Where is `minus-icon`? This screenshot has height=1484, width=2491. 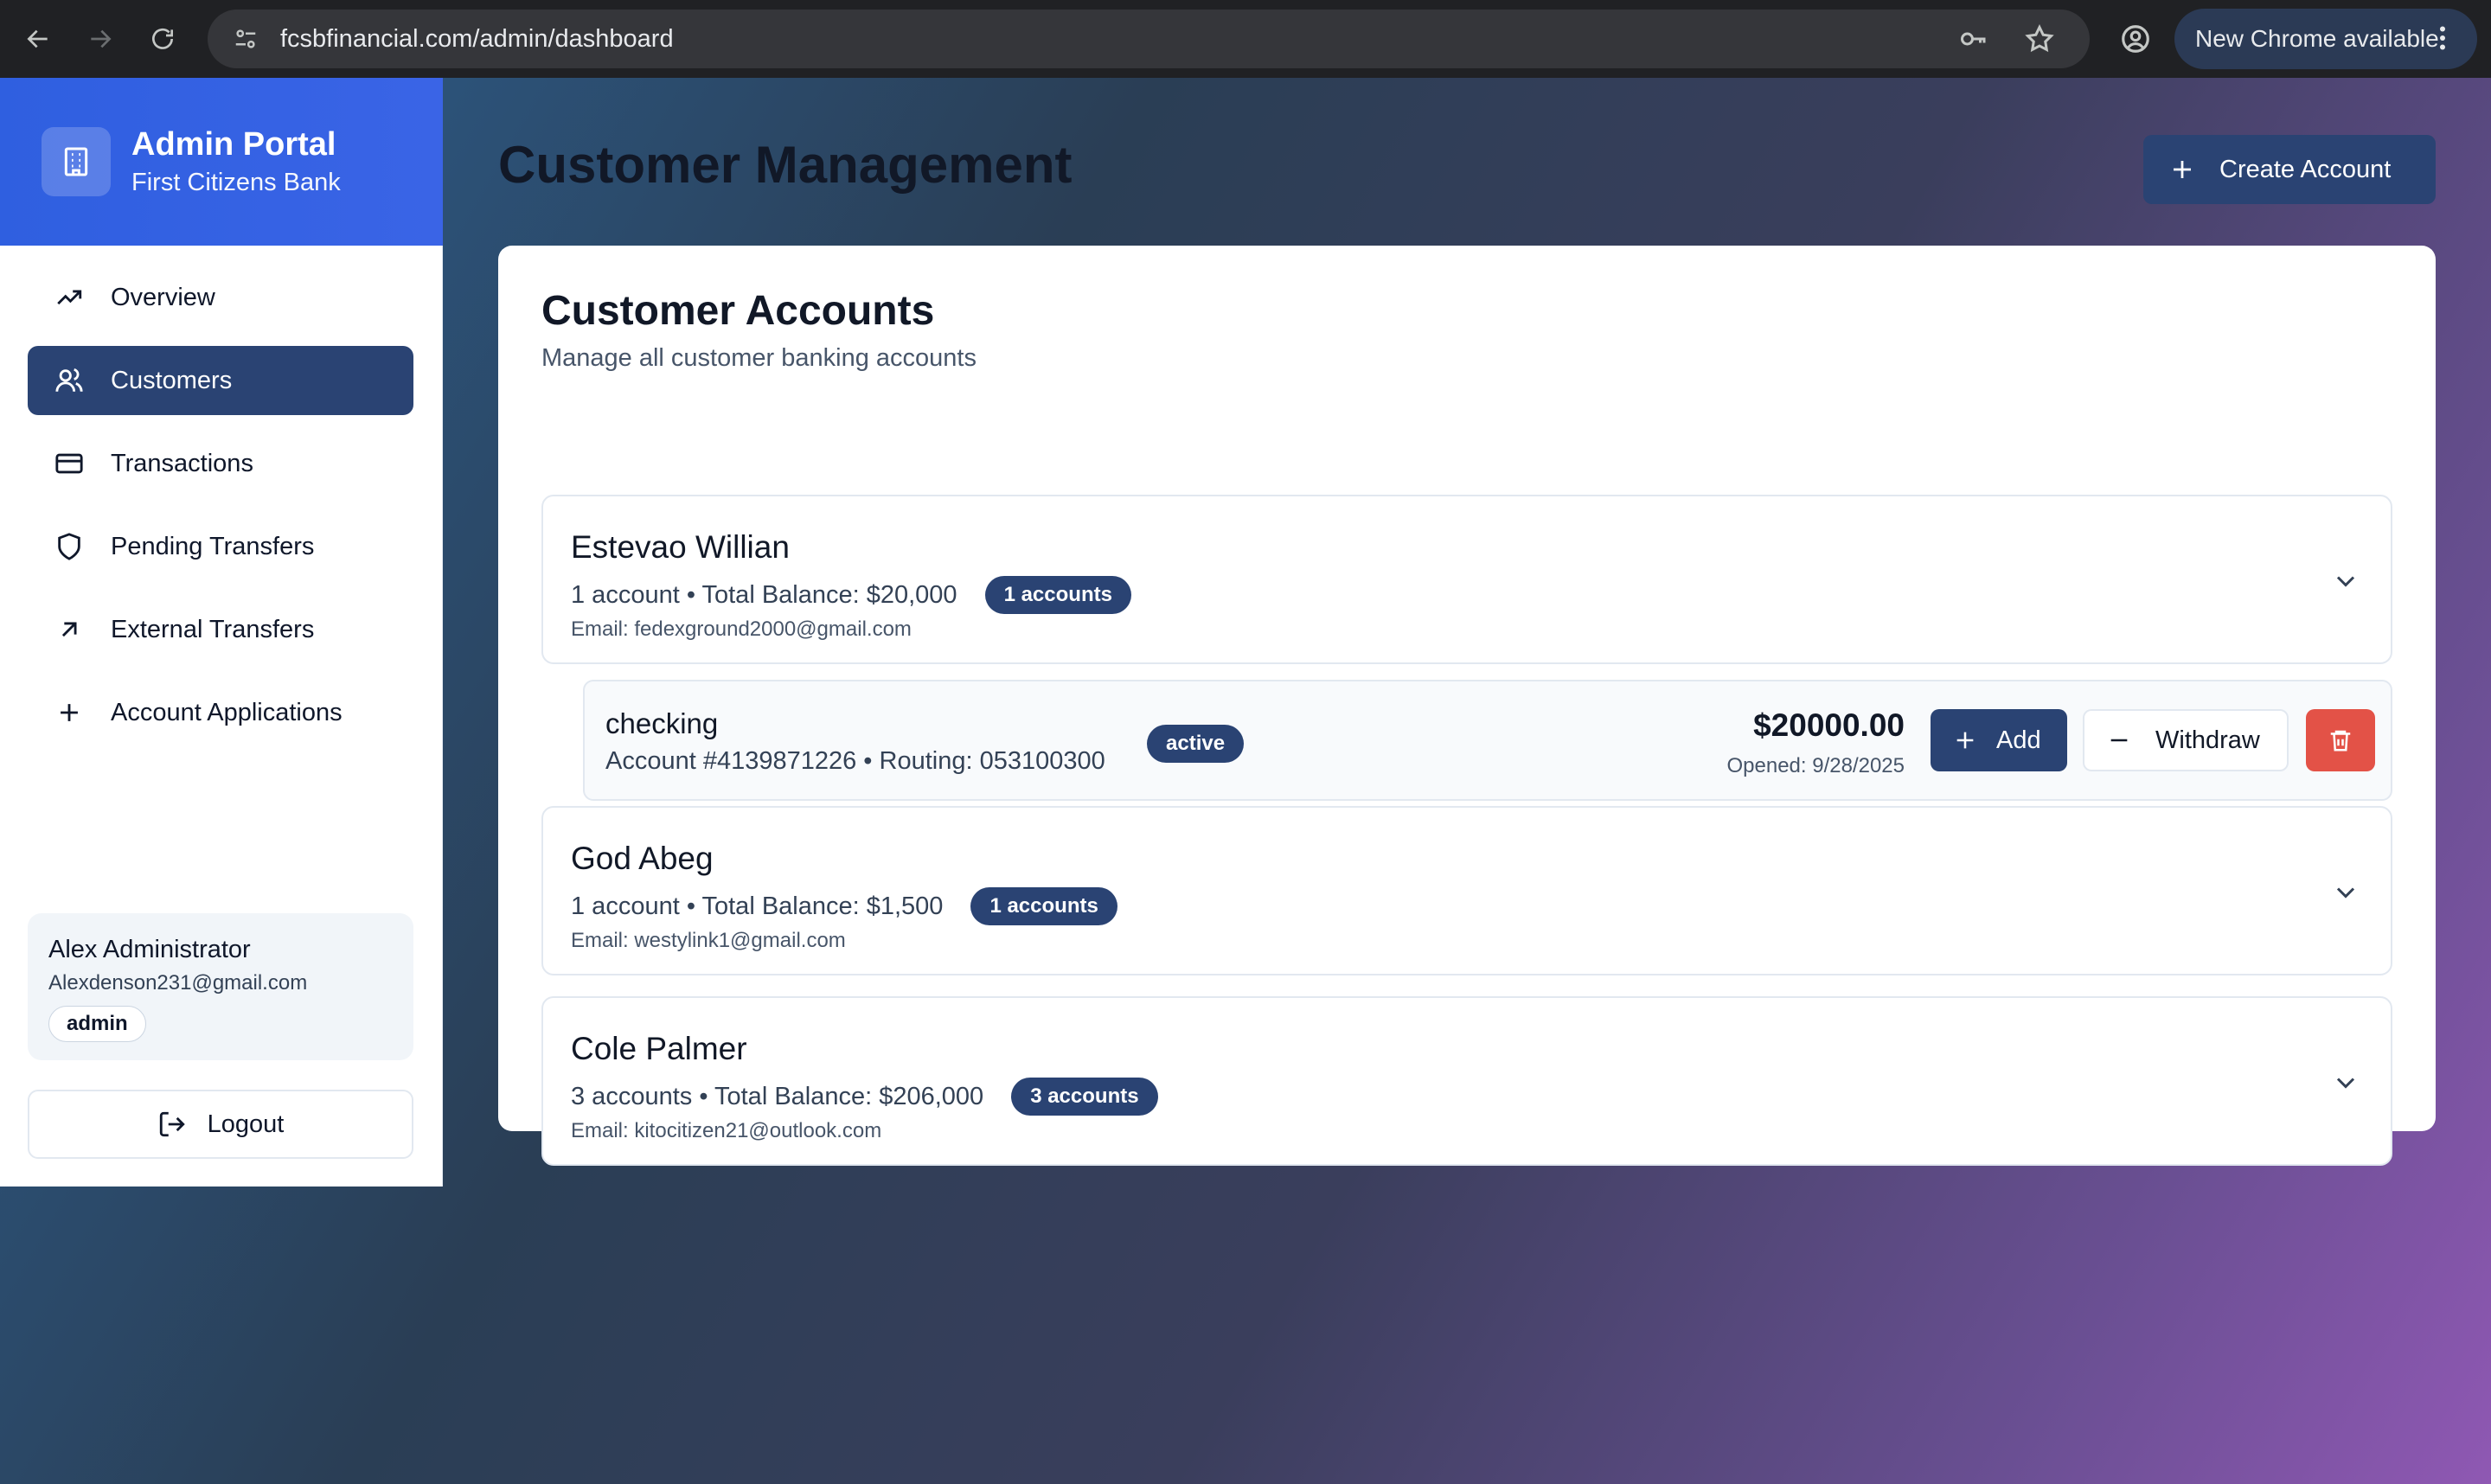
minus-icon is located at coordinates (2119, 741).